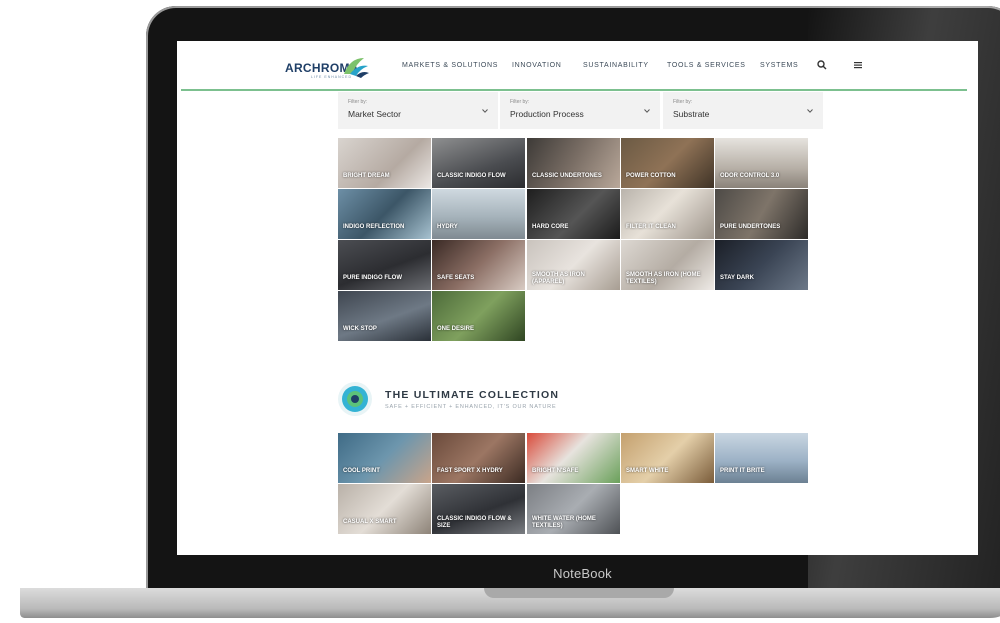  What do you see at coordinates (472, 395) in the screenshot?
I see `collection-title: THE ULTIMATE COLLECTION` at bounding box center [472, 395].